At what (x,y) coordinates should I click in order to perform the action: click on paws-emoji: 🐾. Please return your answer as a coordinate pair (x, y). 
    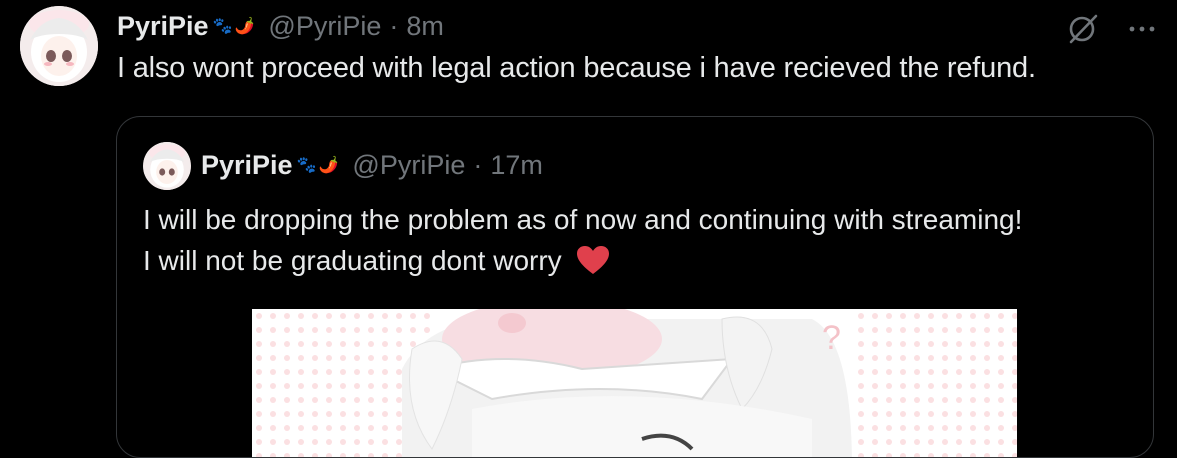
    Looking at the image, I should click on (222, 26).